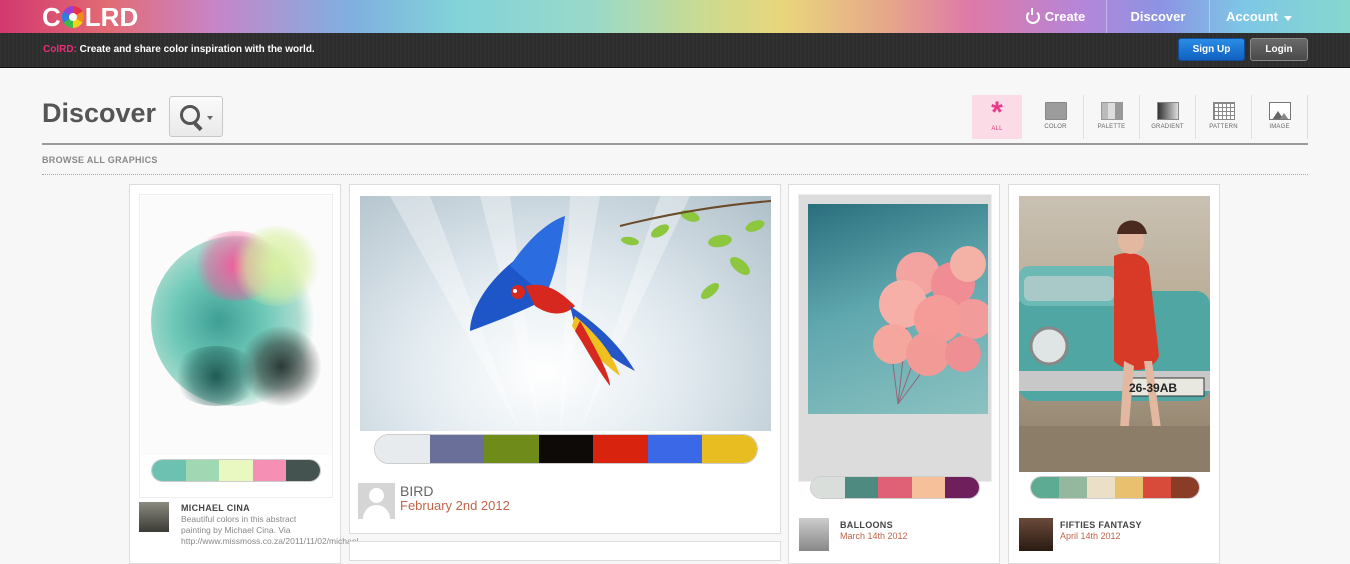 Image resolution: width=1350 pixels, height=564 pixels. Describe the element at coordinates (236, 325) in the screenshot. I see `abstract-painting-image` at that location.